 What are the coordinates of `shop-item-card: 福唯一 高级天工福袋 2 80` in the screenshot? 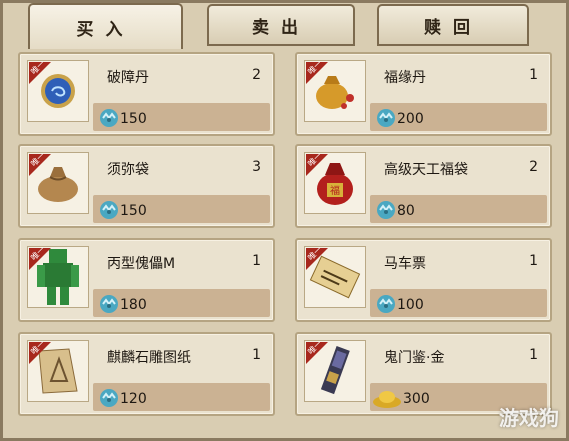 It's located at (423, 186).